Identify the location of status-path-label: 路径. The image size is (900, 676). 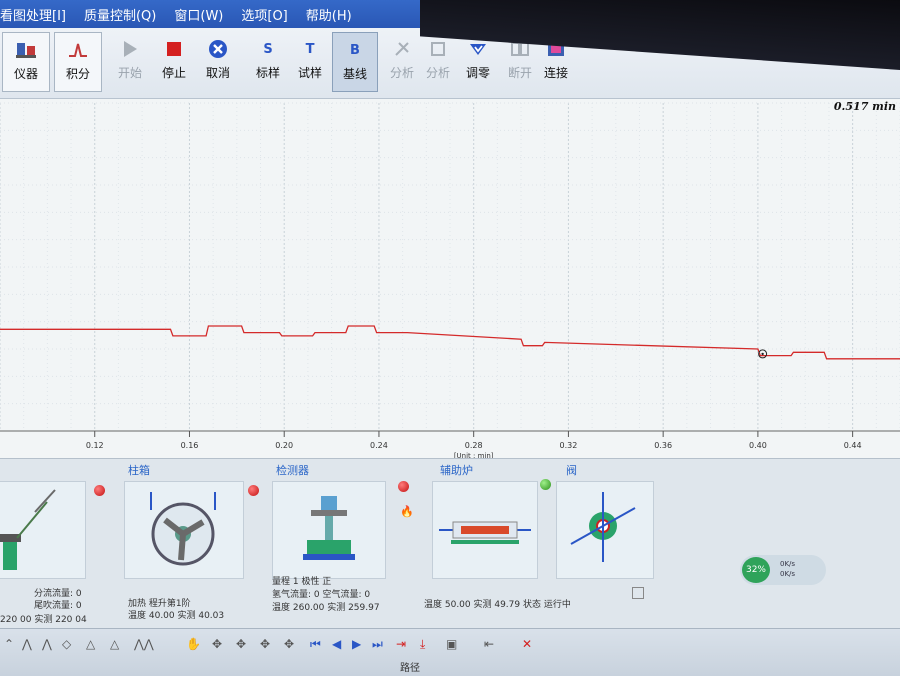
(410, 668).